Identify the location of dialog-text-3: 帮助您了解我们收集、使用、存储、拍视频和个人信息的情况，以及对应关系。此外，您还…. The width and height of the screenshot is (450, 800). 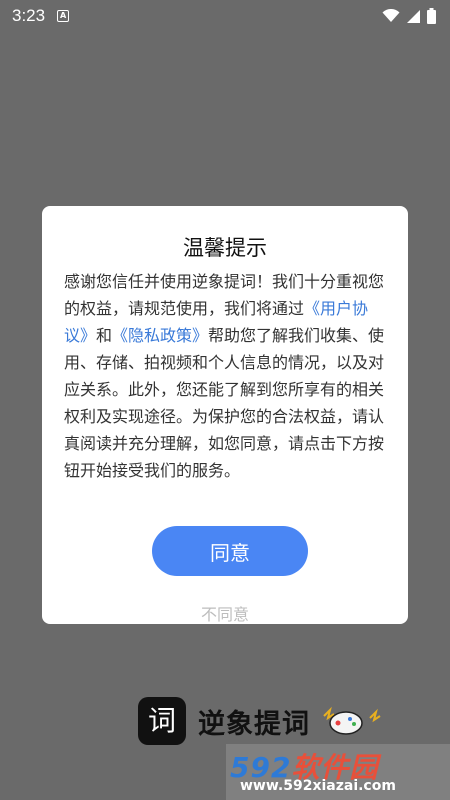
(224, 403).